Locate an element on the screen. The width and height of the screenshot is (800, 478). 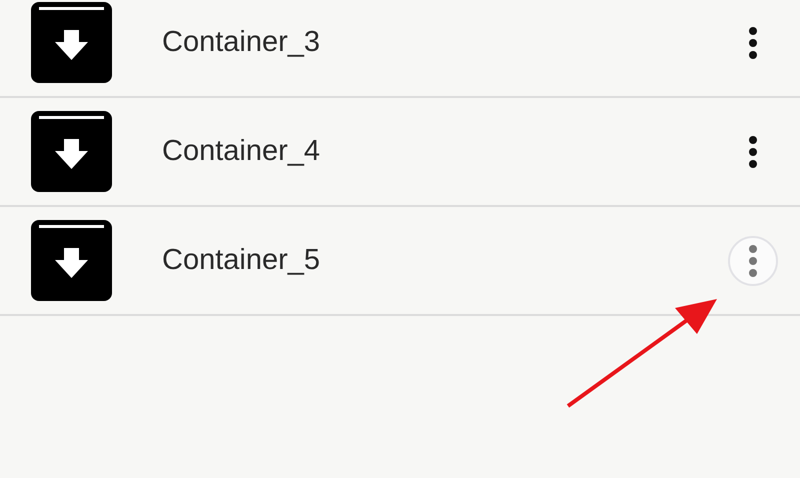
container-name: Container_5 is located at coordinates (241, 260).